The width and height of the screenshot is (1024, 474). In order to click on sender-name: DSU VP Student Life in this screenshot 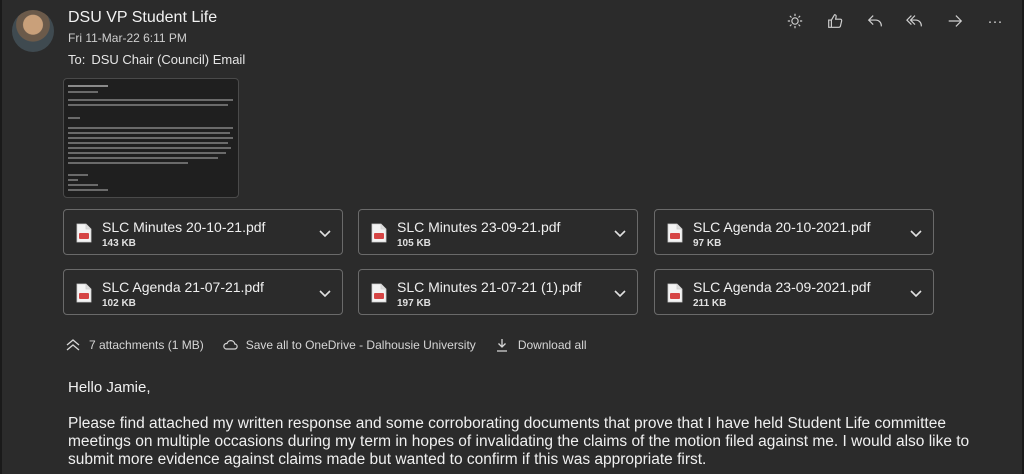, I will do `click(142, 18)`.